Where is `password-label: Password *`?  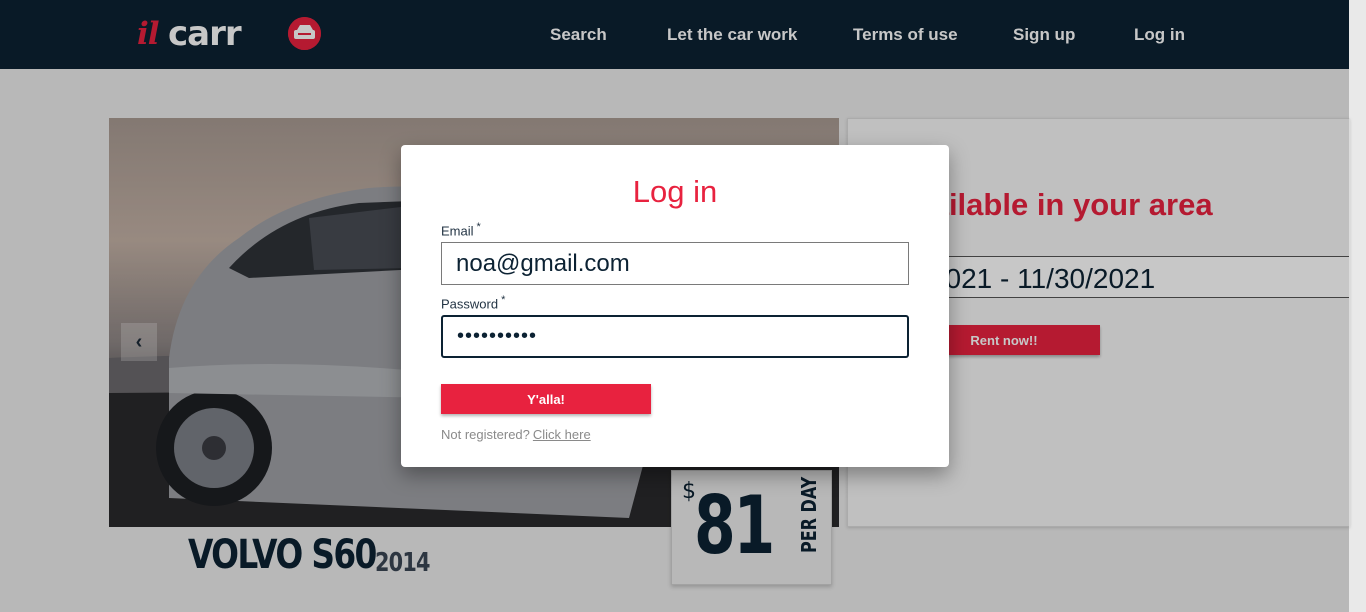 password-label: Password * is located at coordinates (473, 302).